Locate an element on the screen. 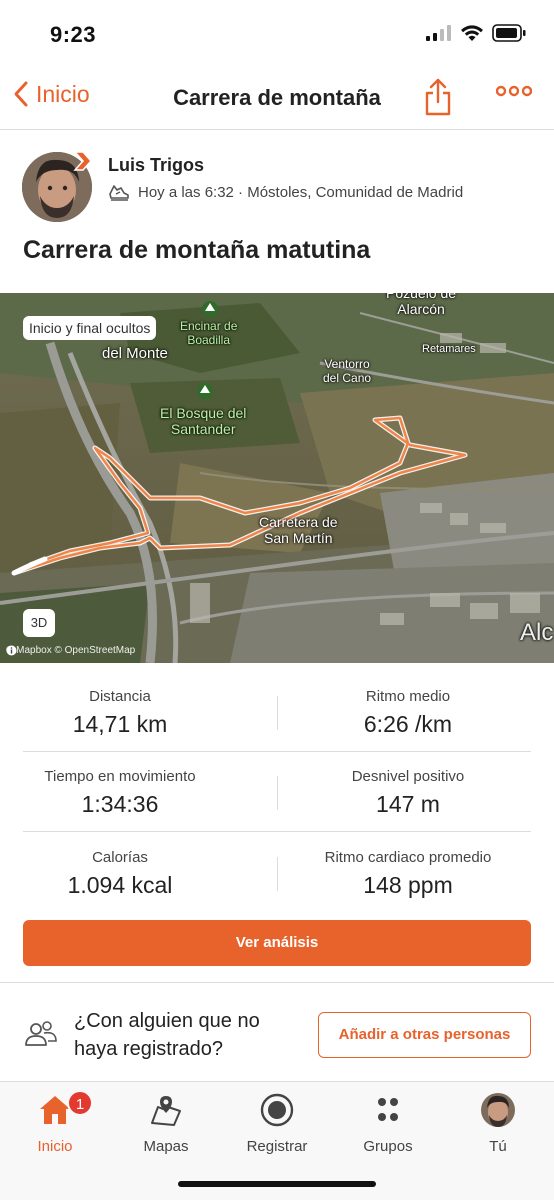  view-analysis-button: Ver análisis is located at coordinates (277, 943).